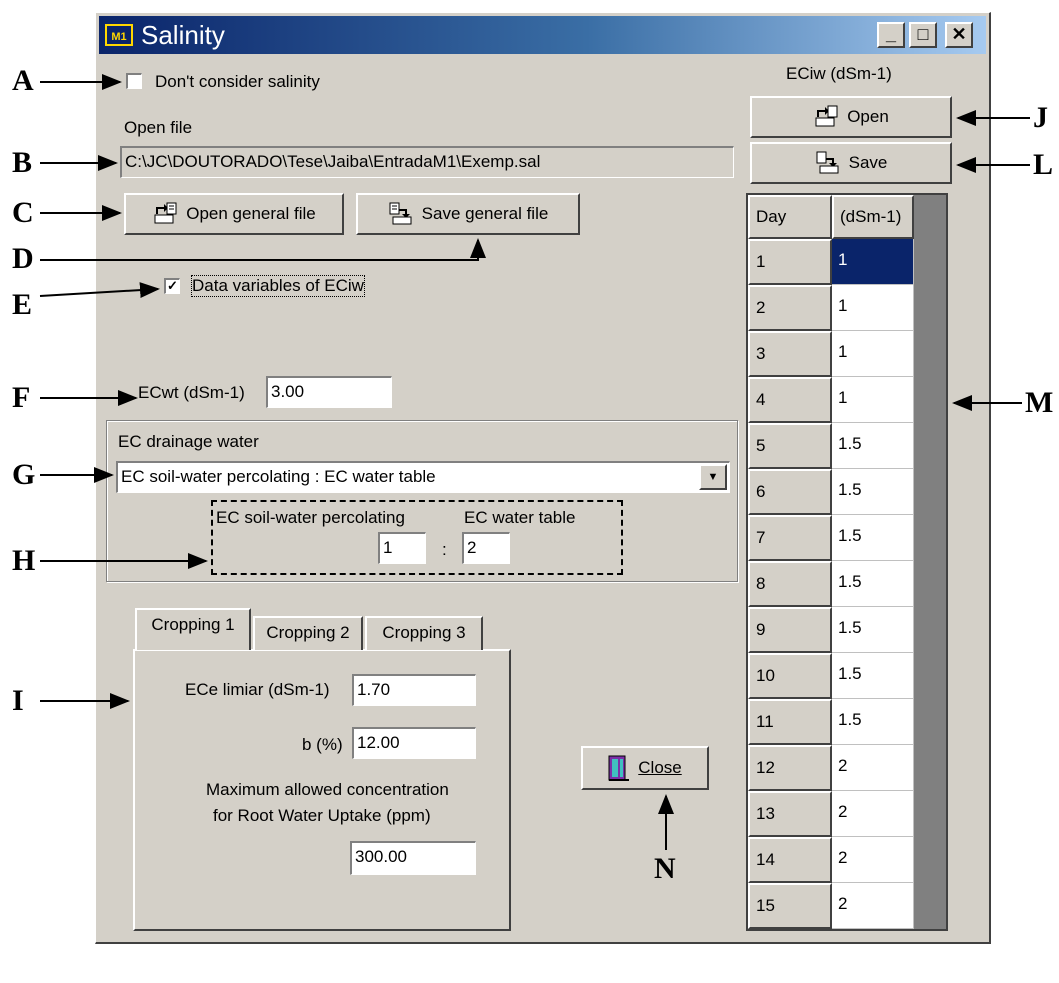  Describe the element at coordinates (24, 474) in the screenshot. I see `annotation-g: G` at that location.